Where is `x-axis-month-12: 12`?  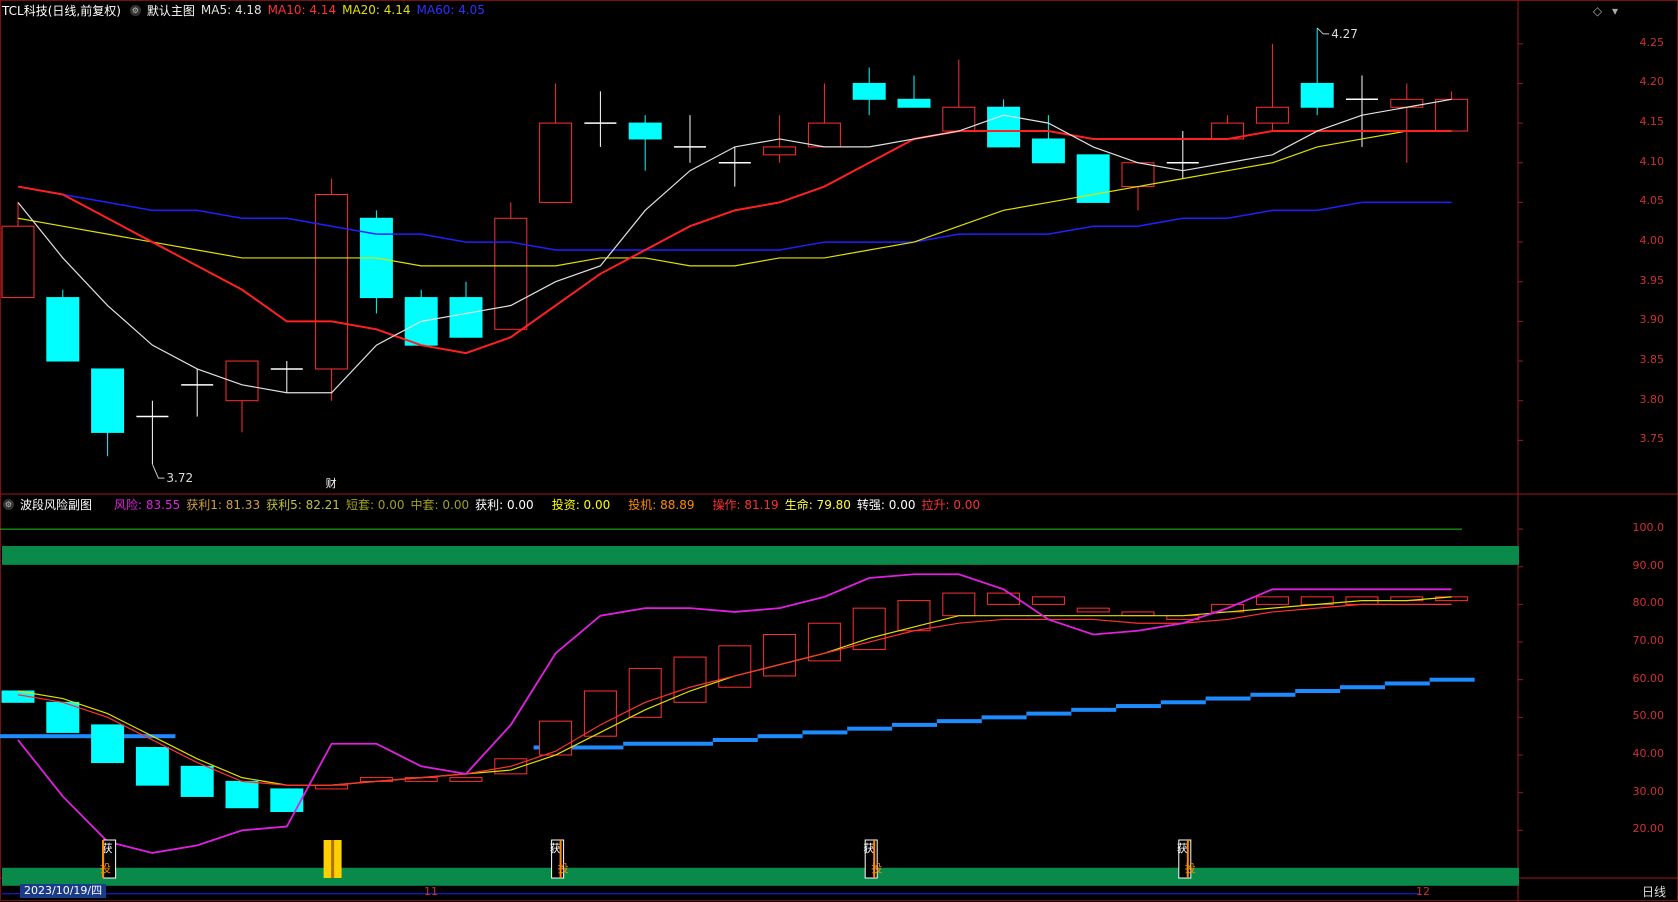 x-axis-month-12: 12 is located at coordinates (1423, 891).